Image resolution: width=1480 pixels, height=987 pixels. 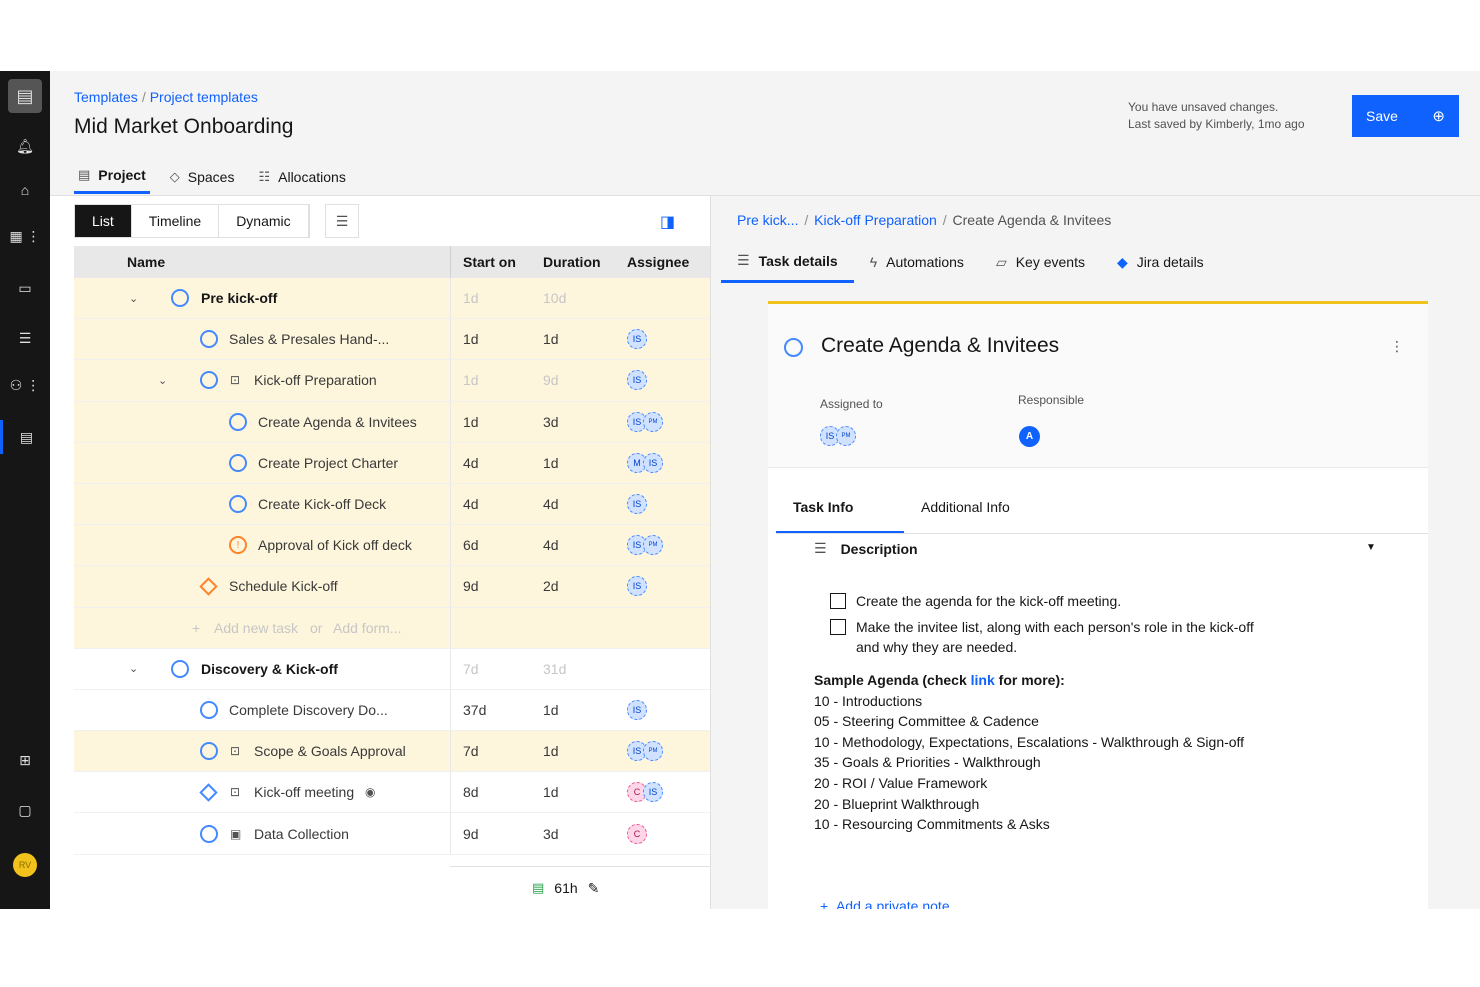 What do you see at coordinates (322, 504) in the screenshot?
I see `task-name: Create Kick-off Deck` at bounding box center [322, 504].